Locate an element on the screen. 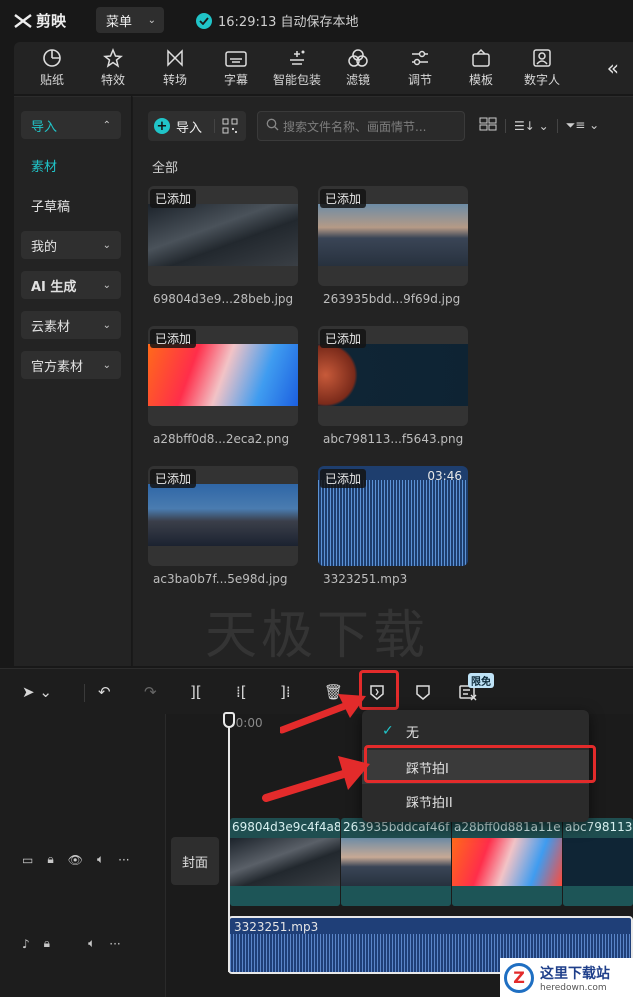 Image resolution: width=633 pixels, height=997 pixels. playhead-handle is located at coordinates (229, 720).